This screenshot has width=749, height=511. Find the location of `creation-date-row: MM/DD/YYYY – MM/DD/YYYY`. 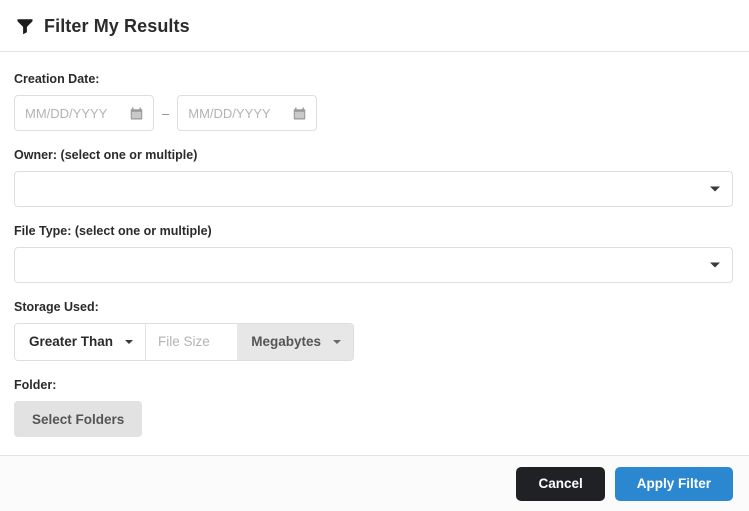

creation-date-row: MM/DD/YYYY – MM/DD/YYYY is located at coordinates (374, 113).